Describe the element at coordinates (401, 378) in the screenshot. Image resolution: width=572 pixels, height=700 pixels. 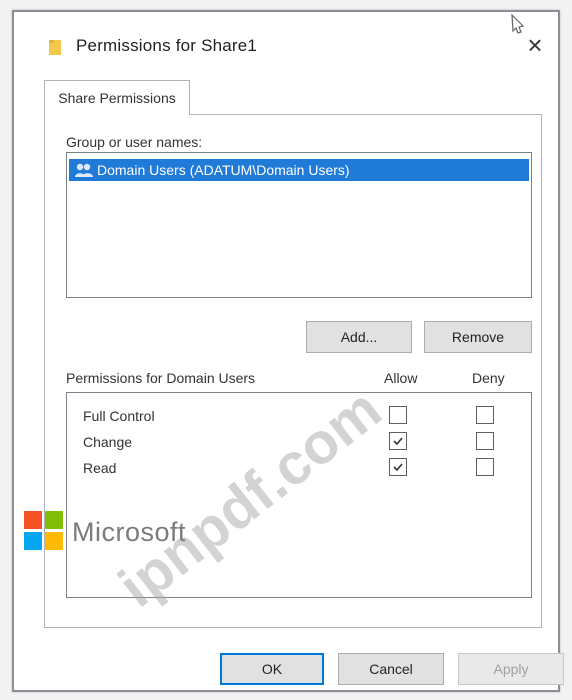
I see `allow-header: Allow` at that location.